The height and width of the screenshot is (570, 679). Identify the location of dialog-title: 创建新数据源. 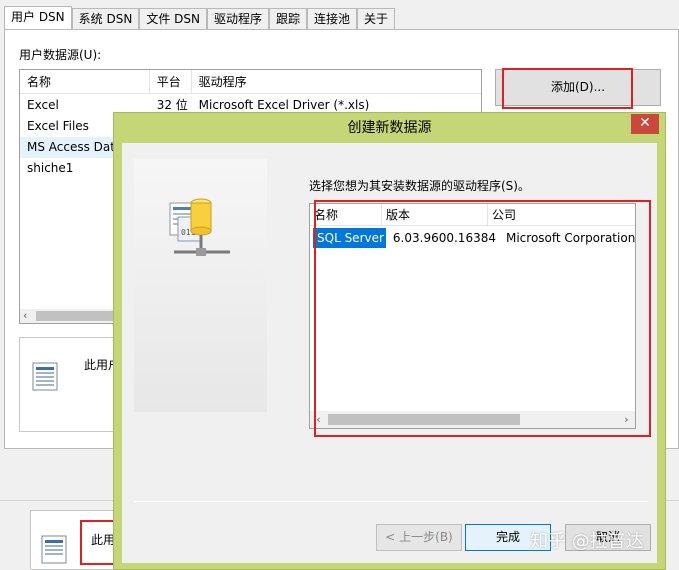
(389, 128).